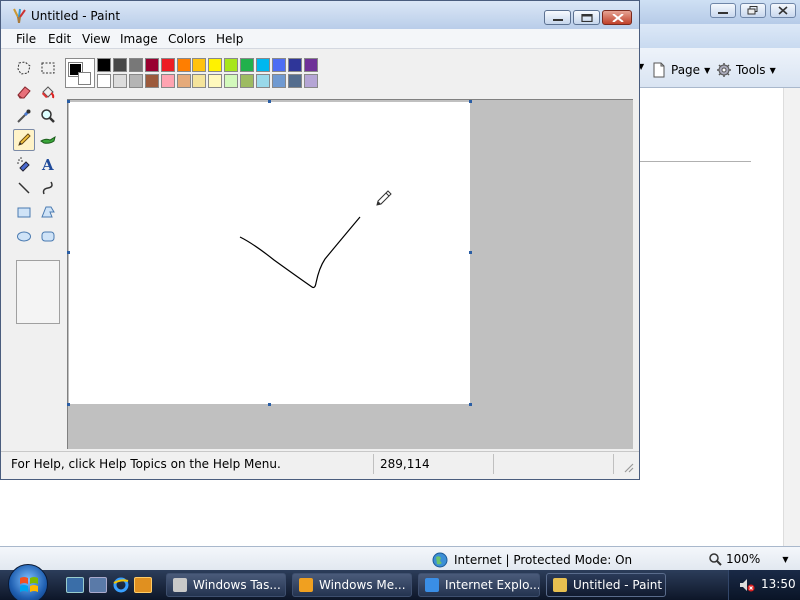 The width and height of the screenshot is (800, 600). I want to click on menu-bar: File Edit View Image Colors Help, so click(320, 39).